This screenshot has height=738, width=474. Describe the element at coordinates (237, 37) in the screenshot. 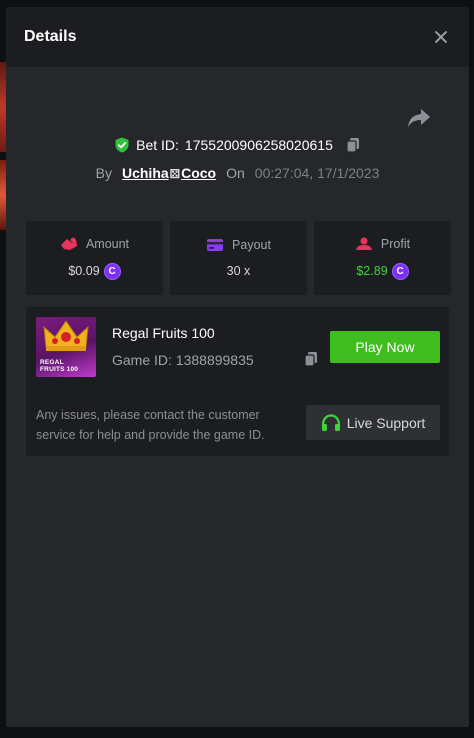

I see `modal-header: Details` at that location.